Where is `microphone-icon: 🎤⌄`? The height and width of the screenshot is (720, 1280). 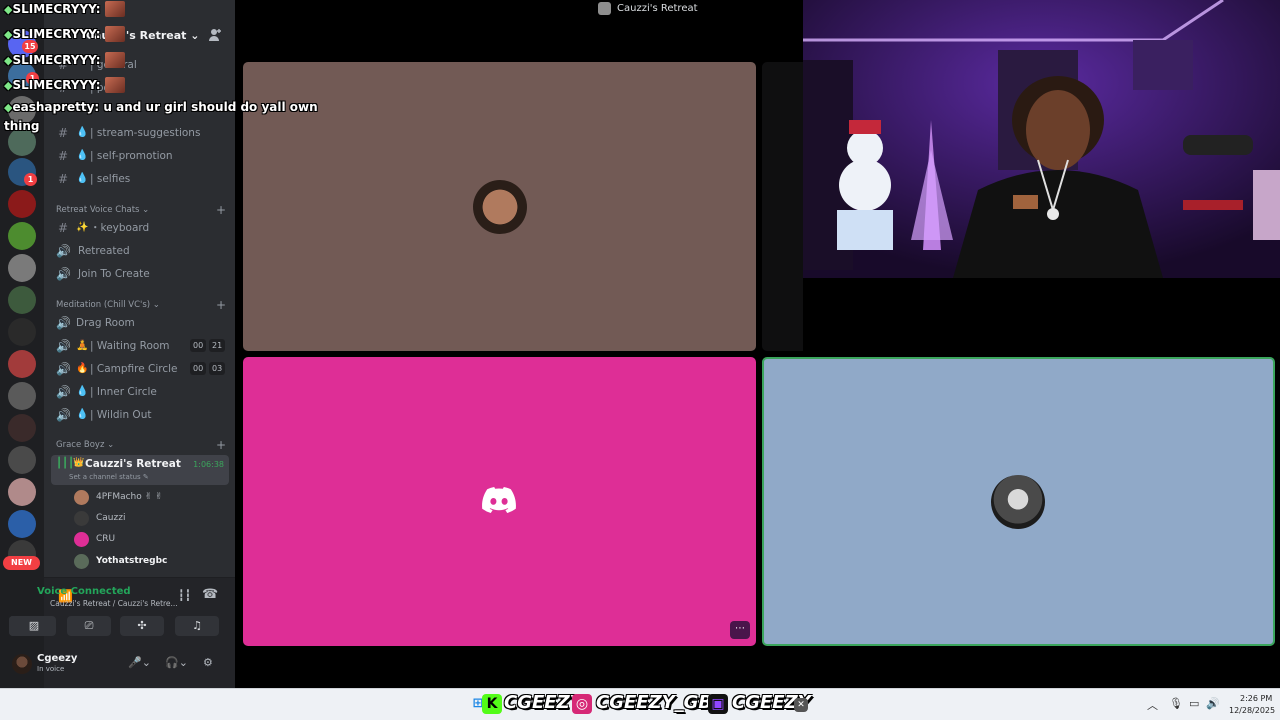 microphone-icon: 🎤⌄ is located at coordinates (139, 662).